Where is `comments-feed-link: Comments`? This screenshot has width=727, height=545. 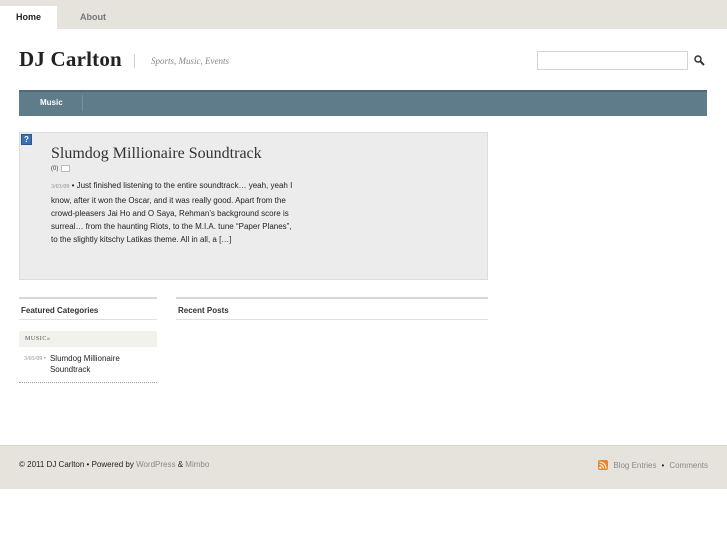
comments-feed-link: Comments is located at coordinates (688, 465).